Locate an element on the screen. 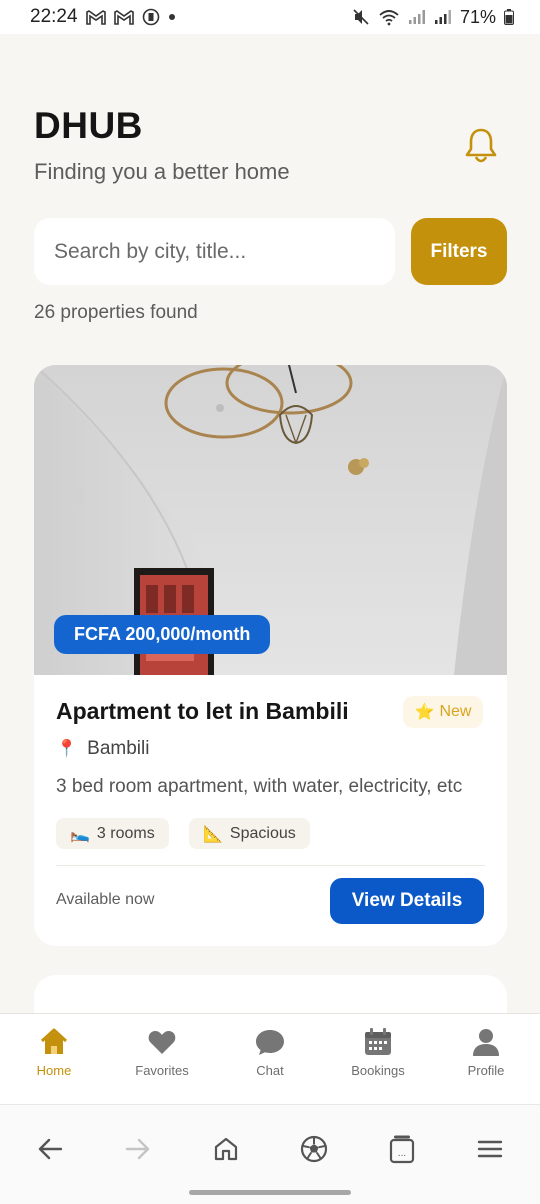  app-subtitle: Finding you a better home is located at coordinates (162, 171).